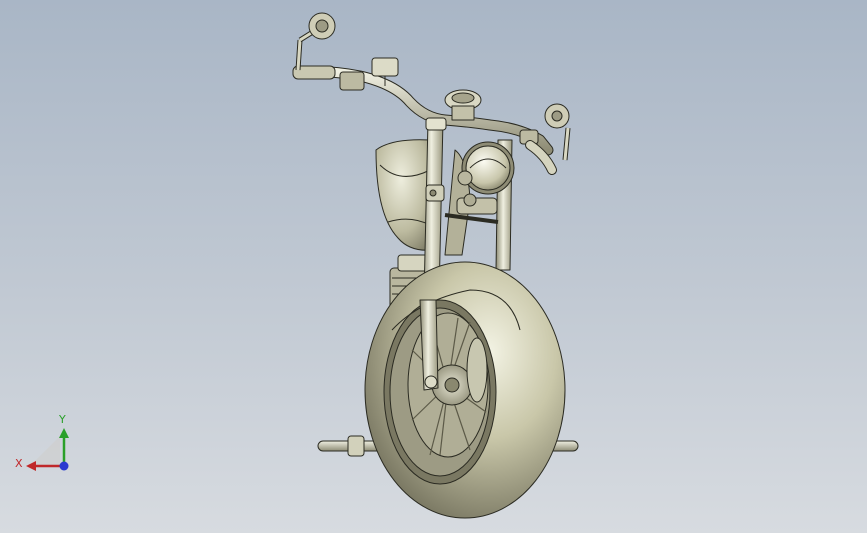 This screenshot has width=867, height=533. I want to click on axis-y-label: Y, so click(62, 419).